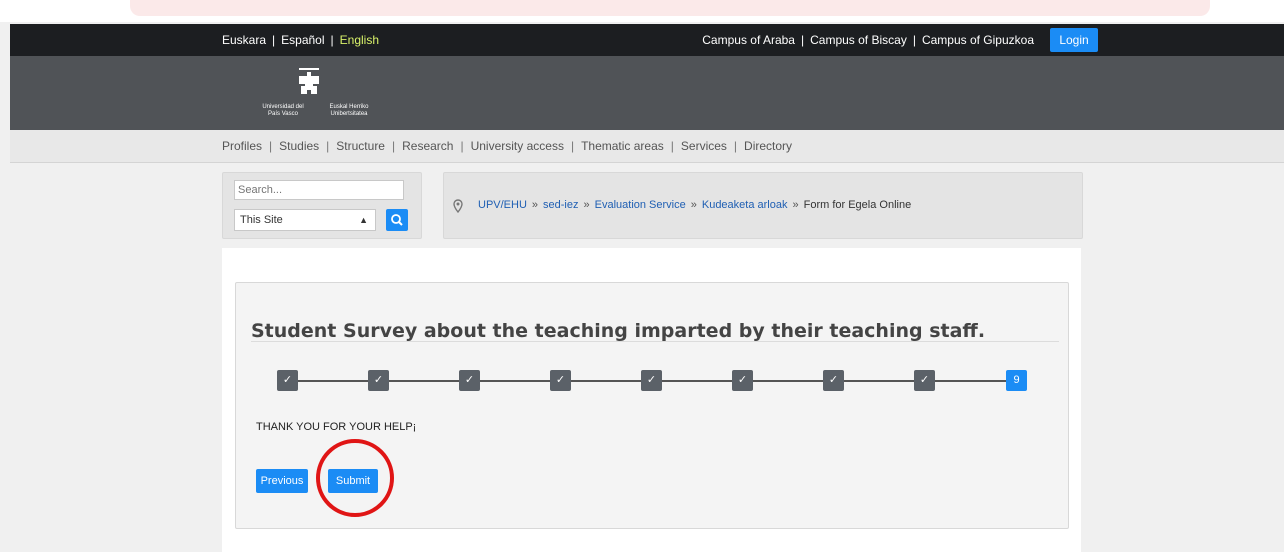 Image resolution: width=1284 pixels, height=552 pixels. I want to click on step-9-current: 9, so click(1016, 380).